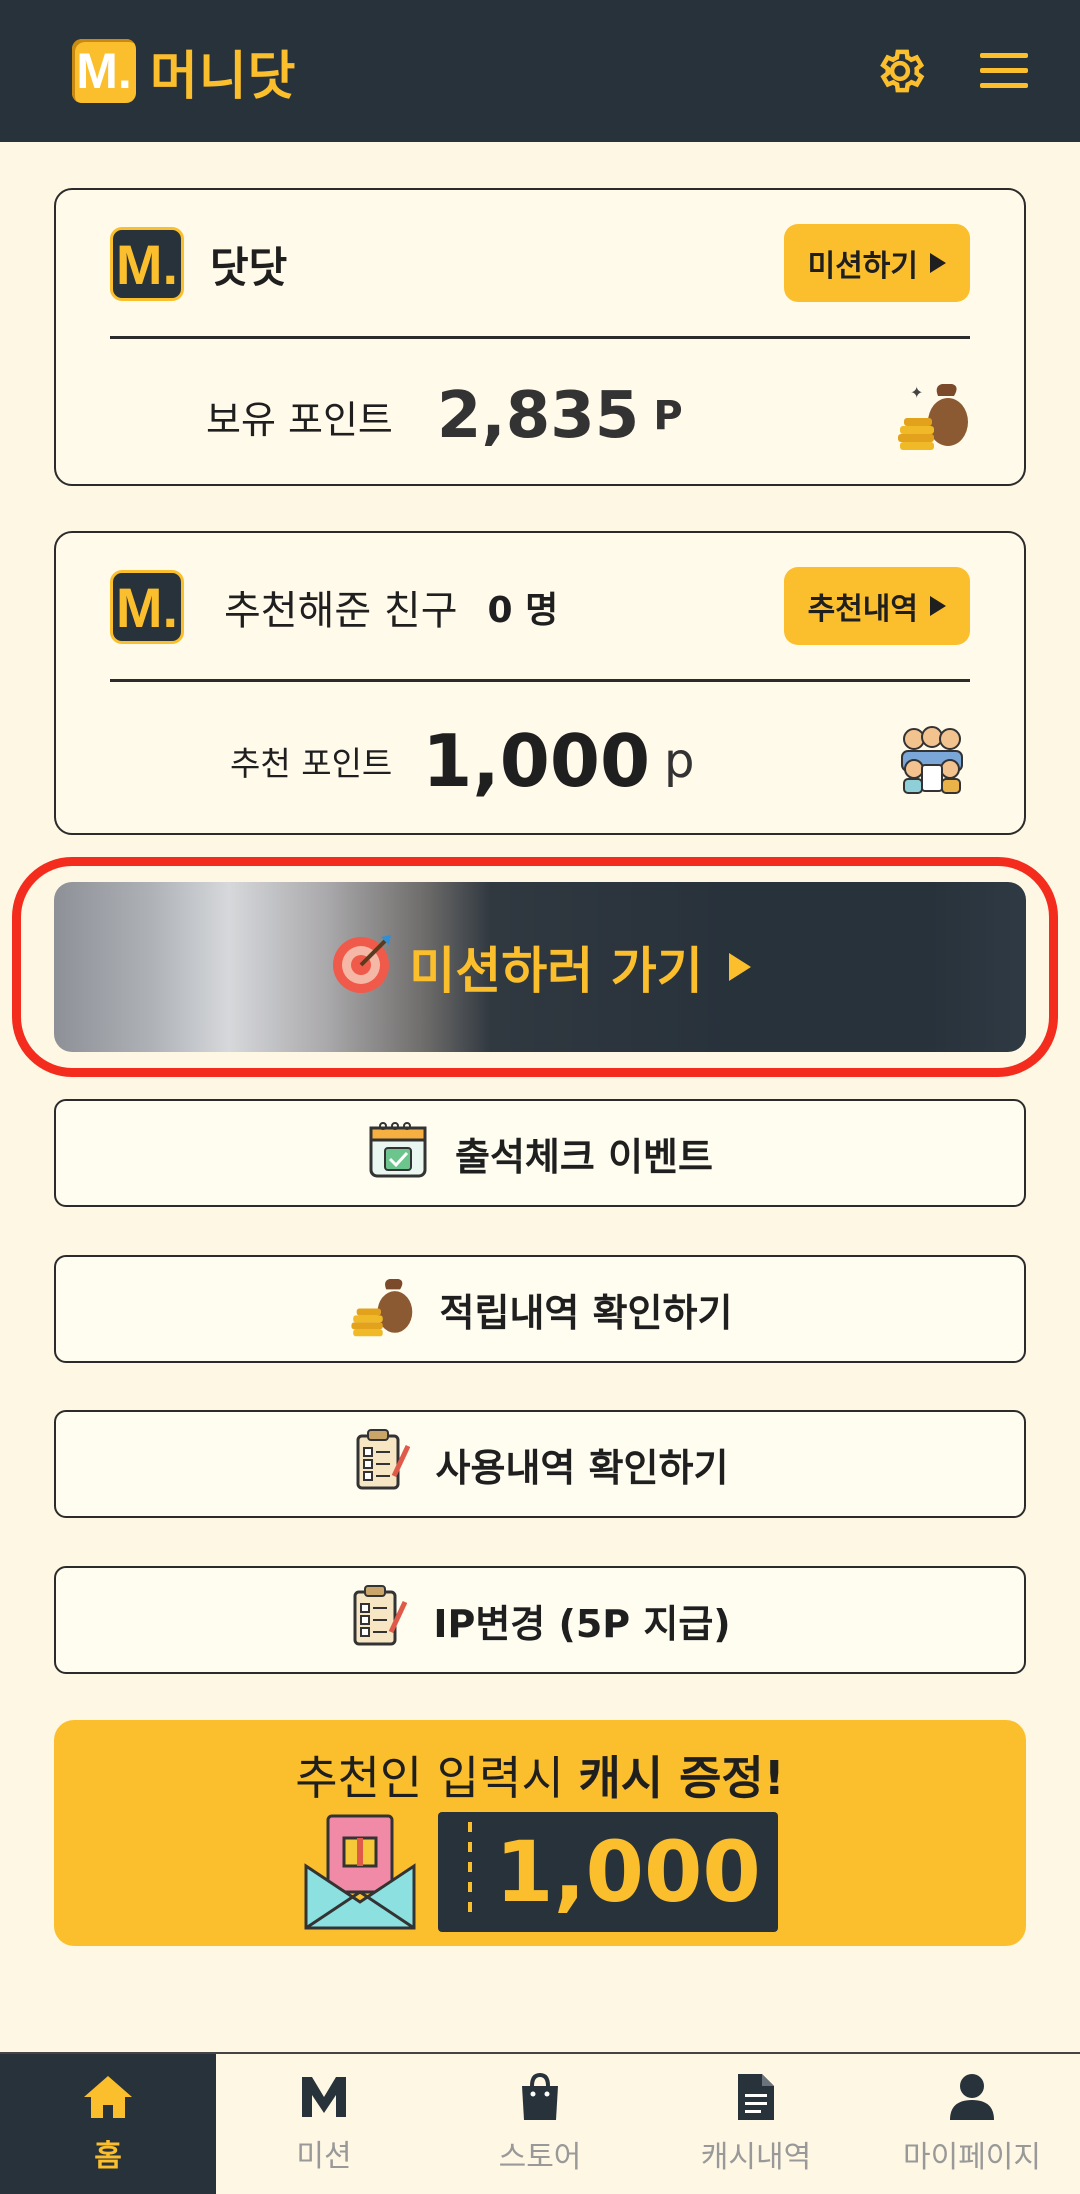 Image resolution: width=1080 pixels, height=2194 pixels. I want to click on nav-cash-history-label: 캐시내역, so click(756, 2157).